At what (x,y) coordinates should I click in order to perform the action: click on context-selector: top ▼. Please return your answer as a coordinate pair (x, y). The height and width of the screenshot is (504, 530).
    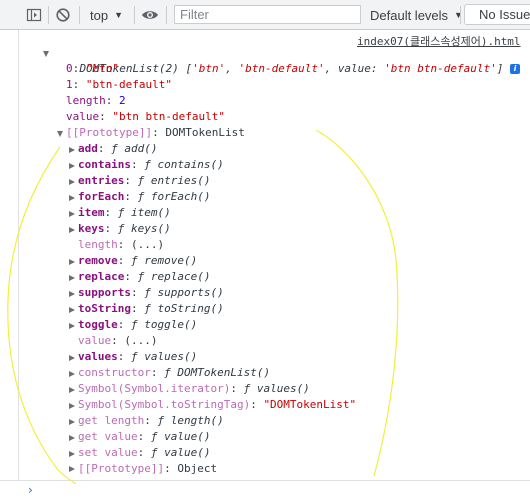
    Looking at the image, I should click on (106, 15).